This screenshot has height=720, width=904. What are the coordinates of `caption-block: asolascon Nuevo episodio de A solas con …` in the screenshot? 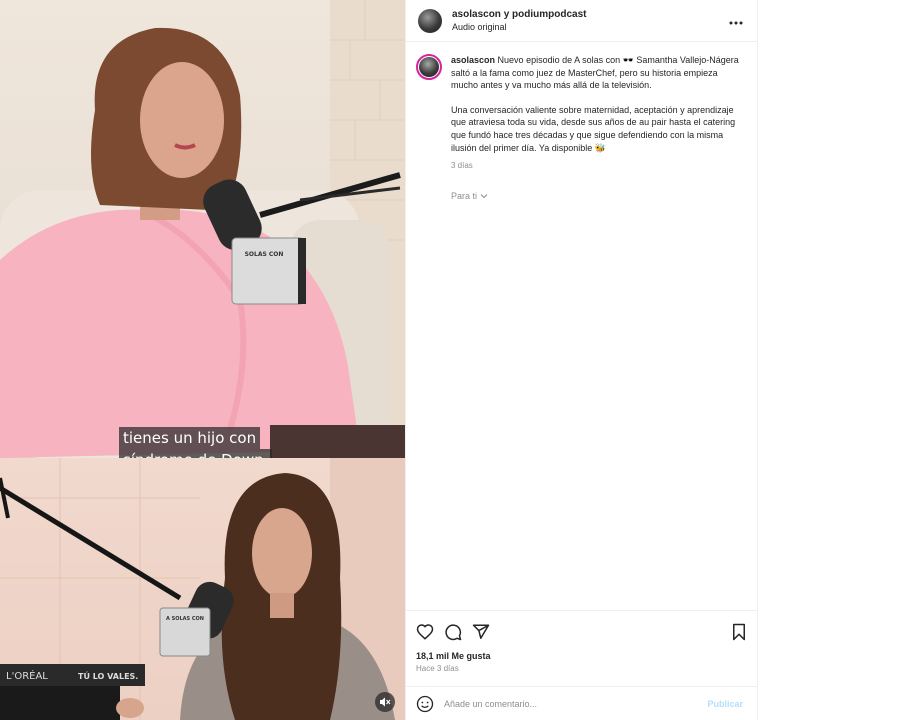 It's located at (581, 122).